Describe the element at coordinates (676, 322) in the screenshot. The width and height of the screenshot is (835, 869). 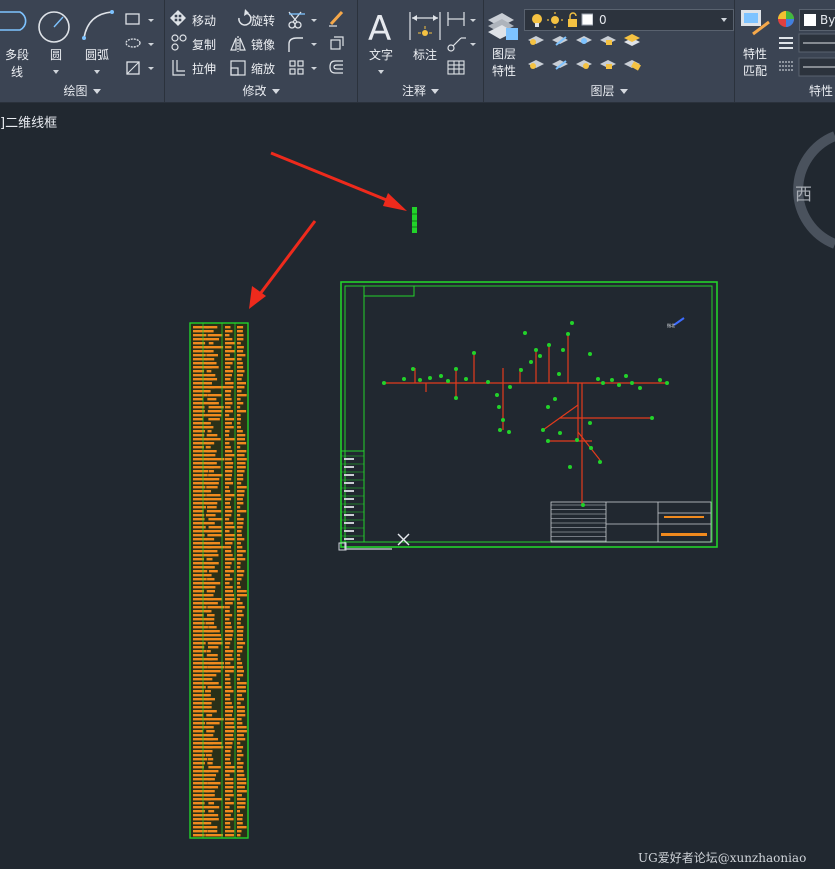
I see `north-arrow-icon: 指北` at that location.